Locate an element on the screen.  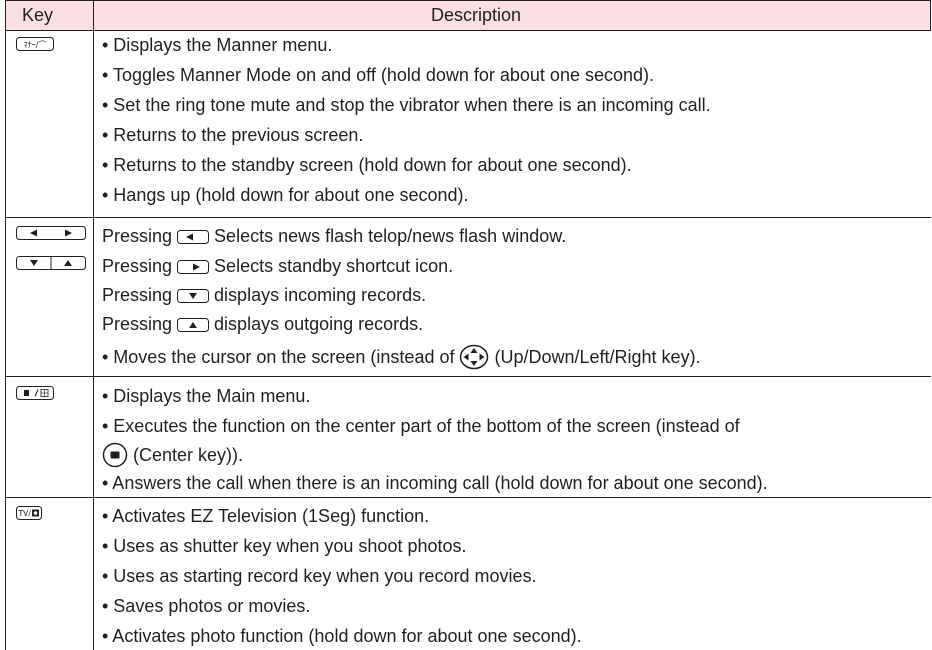
description-line: (Center key)). is located at coordinates (172, 455).